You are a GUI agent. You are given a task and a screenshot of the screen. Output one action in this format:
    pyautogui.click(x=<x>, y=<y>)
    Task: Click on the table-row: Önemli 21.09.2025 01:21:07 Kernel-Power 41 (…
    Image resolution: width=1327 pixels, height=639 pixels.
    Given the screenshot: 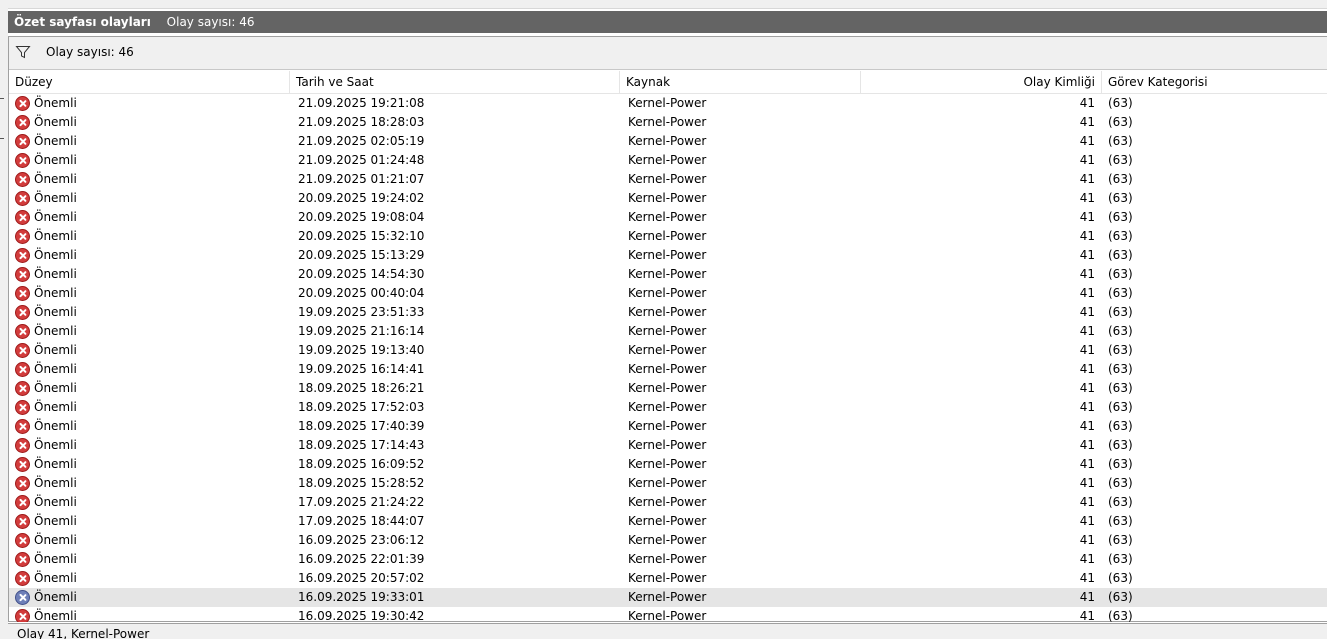 What is the action you would take?
    pyautogui.click(x=668, y=179)
    